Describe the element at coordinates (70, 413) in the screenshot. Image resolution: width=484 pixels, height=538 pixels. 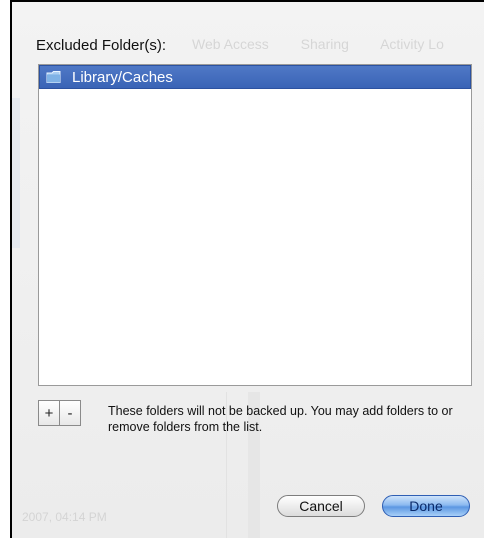
I see `remove-folder-button: -` at that location.